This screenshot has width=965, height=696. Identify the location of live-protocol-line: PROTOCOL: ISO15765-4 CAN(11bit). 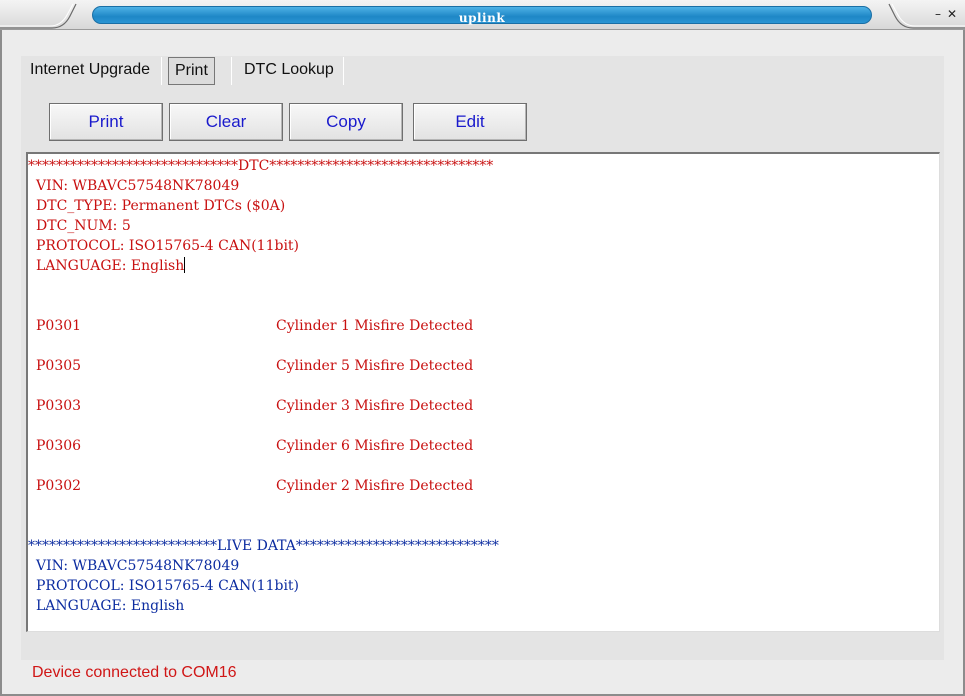
(168, 586).